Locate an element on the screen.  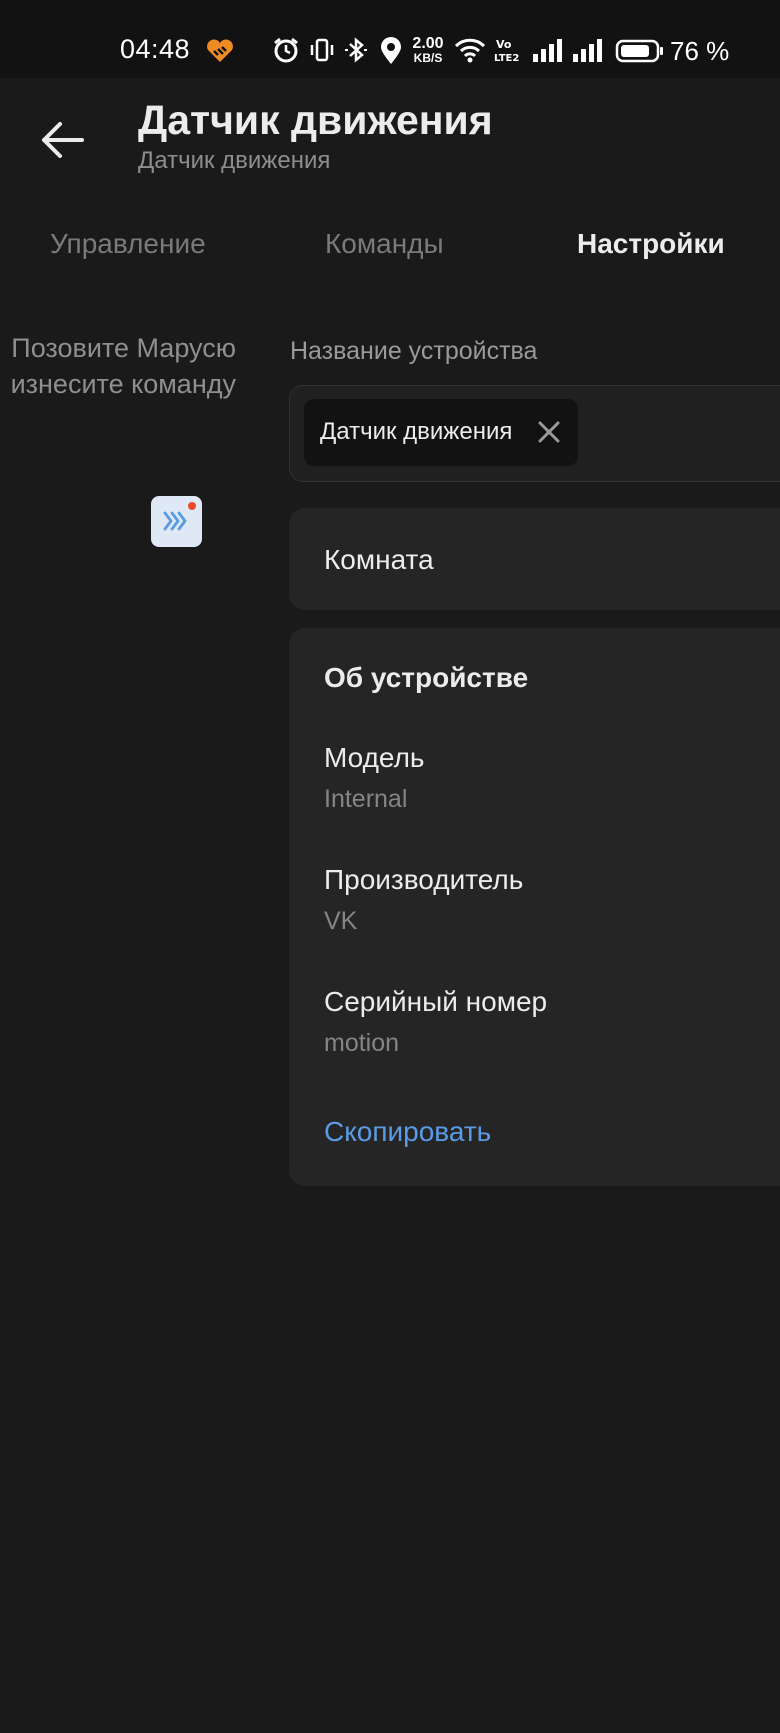
heart-app-icon is located at coordinates (220, 50).